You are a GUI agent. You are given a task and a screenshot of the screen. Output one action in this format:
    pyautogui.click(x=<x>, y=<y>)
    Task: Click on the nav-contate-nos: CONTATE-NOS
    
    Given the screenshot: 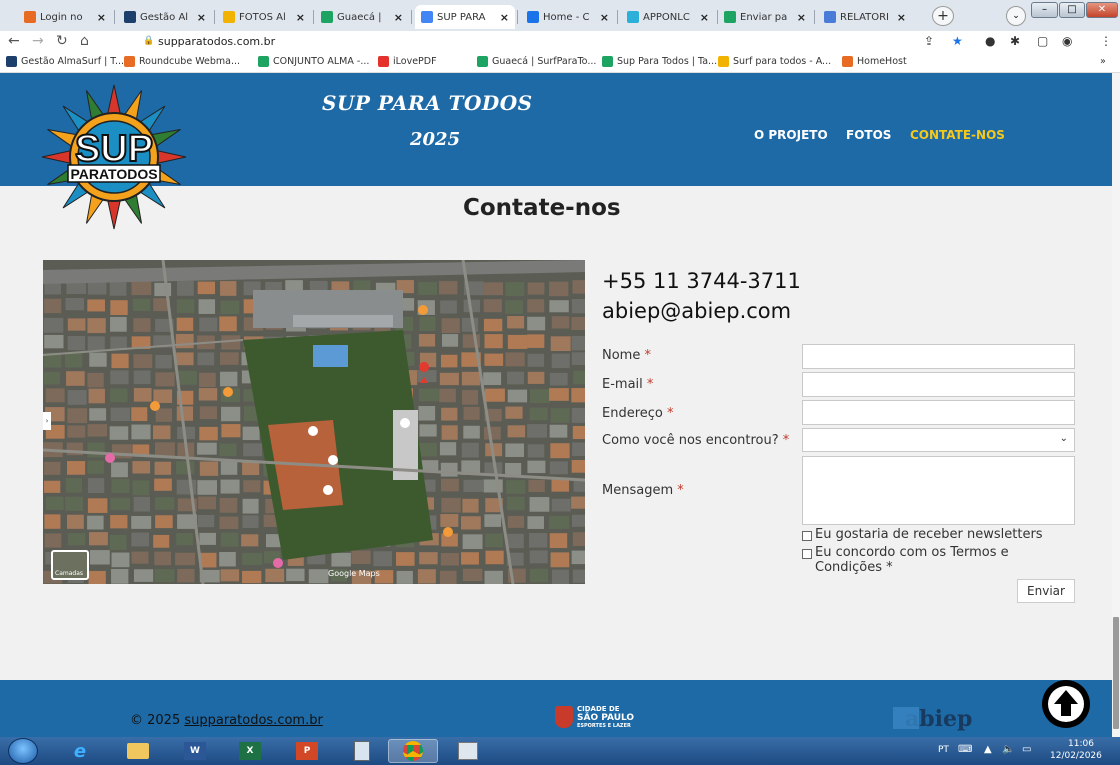 What is the action you would take?
    pyautogui.click(x=957, y=135)
    